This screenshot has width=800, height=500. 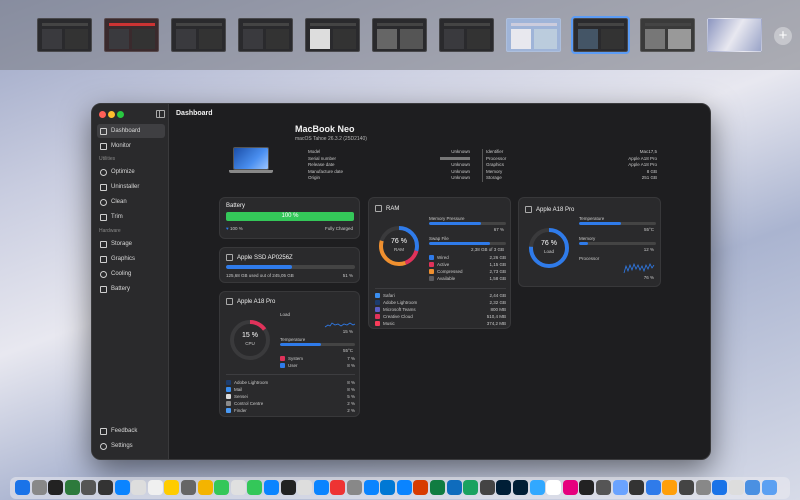 I want to click on zoom-window-button, so click(x=120, y=114).